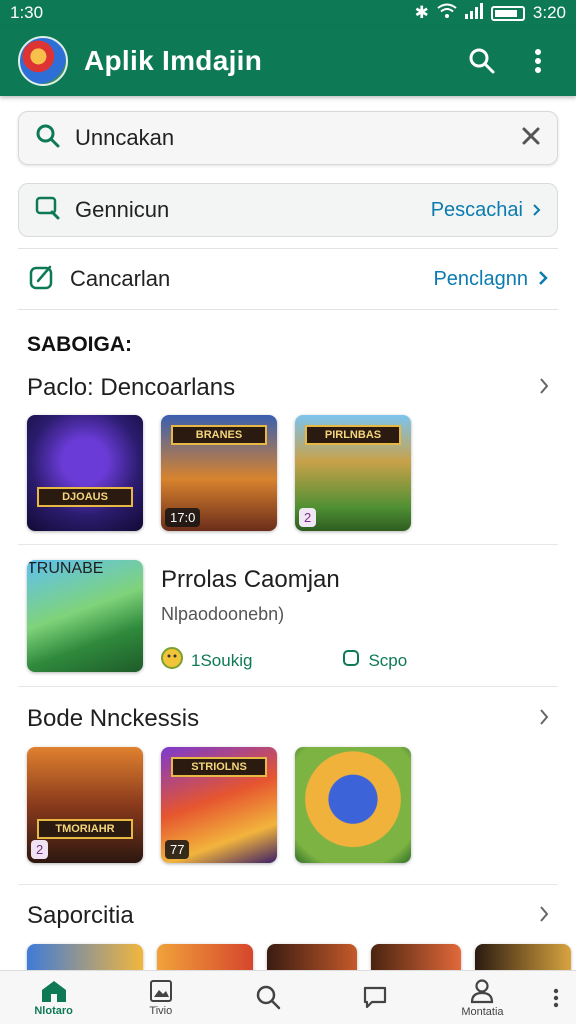 This screenshot has width=576, height=1024. I want to click on featured-thumbnail: TRUNABE, so click(85, 616).